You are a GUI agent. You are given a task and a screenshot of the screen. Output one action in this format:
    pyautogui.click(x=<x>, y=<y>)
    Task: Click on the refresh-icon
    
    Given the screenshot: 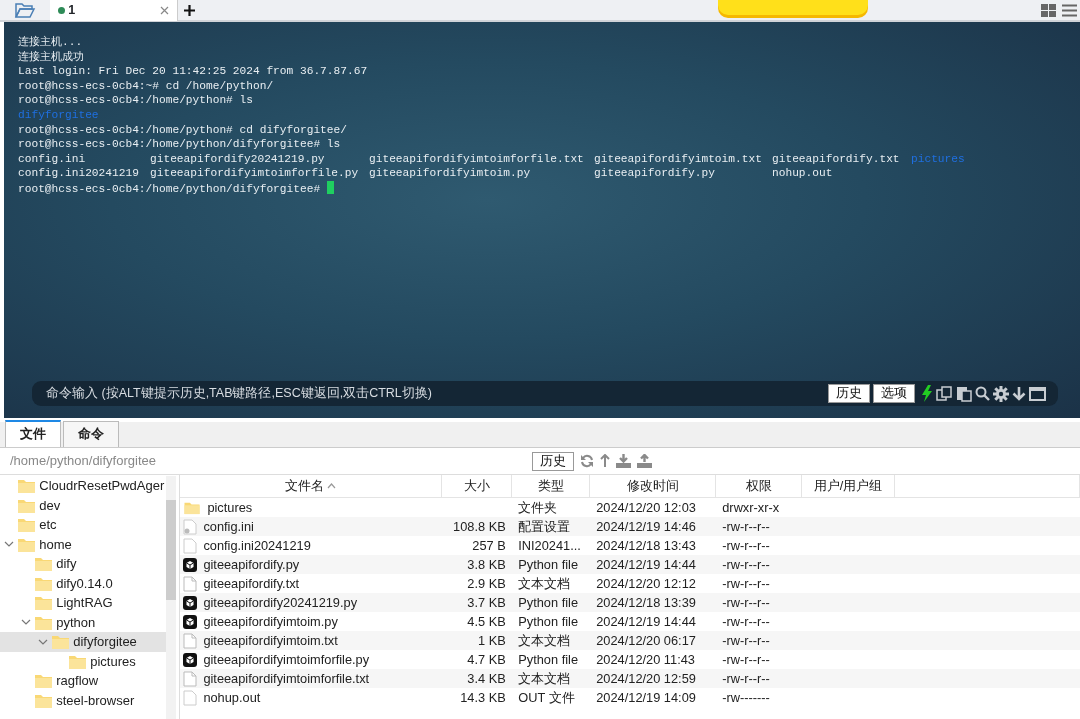 What is the action you would take?
    pyautogui.click(x=587, y=461)
    